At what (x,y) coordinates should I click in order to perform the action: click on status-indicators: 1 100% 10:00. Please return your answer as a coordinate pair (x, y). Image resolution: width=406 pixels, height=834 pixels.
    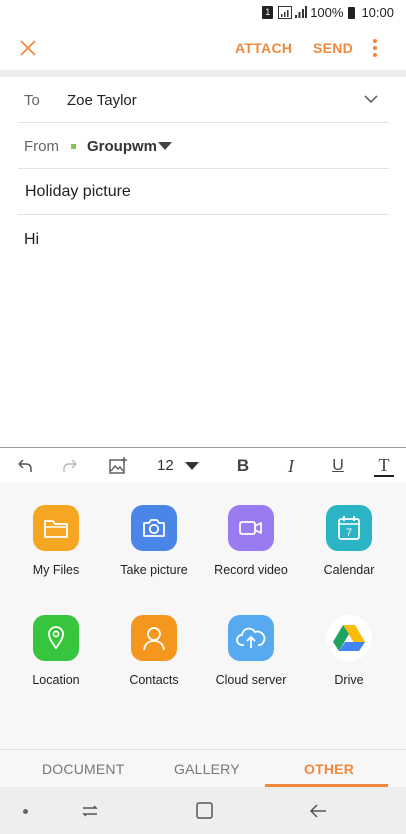
    Looking at the image, I should click on (328, 12).